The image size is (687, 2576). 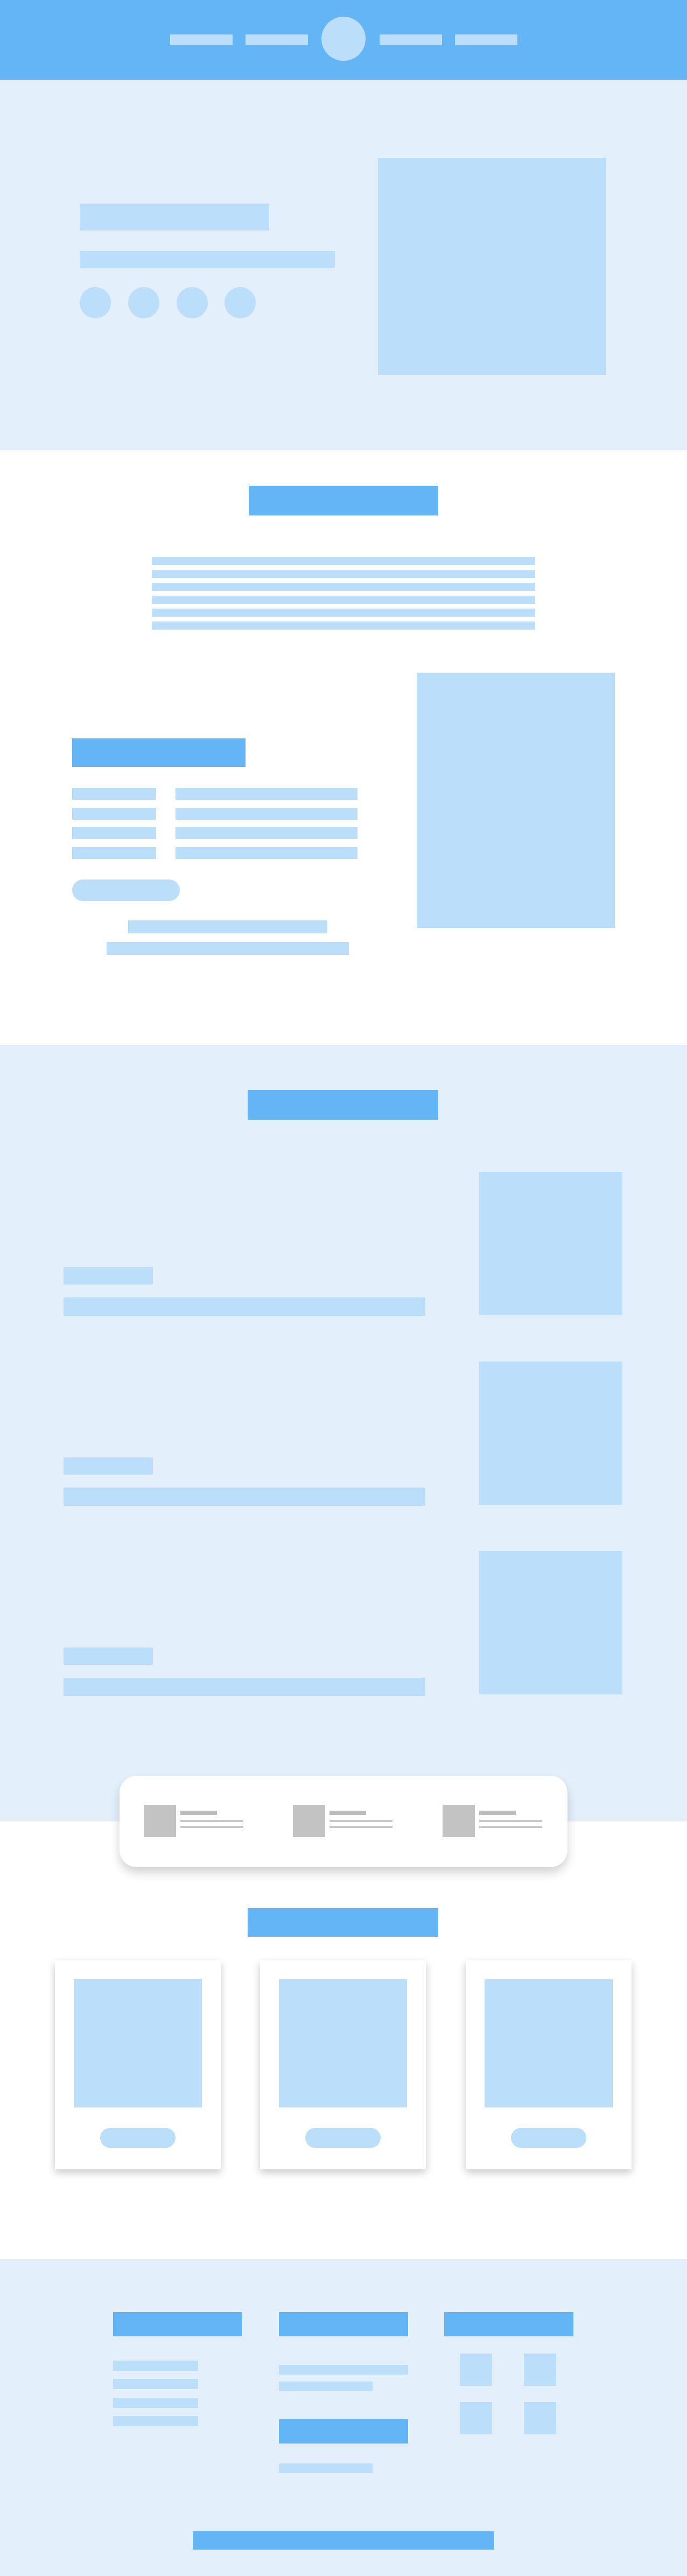 What do you see at coordinates (177, 2324) in the screenshot?
I see `footer-col1-heading` at bounding box center [177, 2324].